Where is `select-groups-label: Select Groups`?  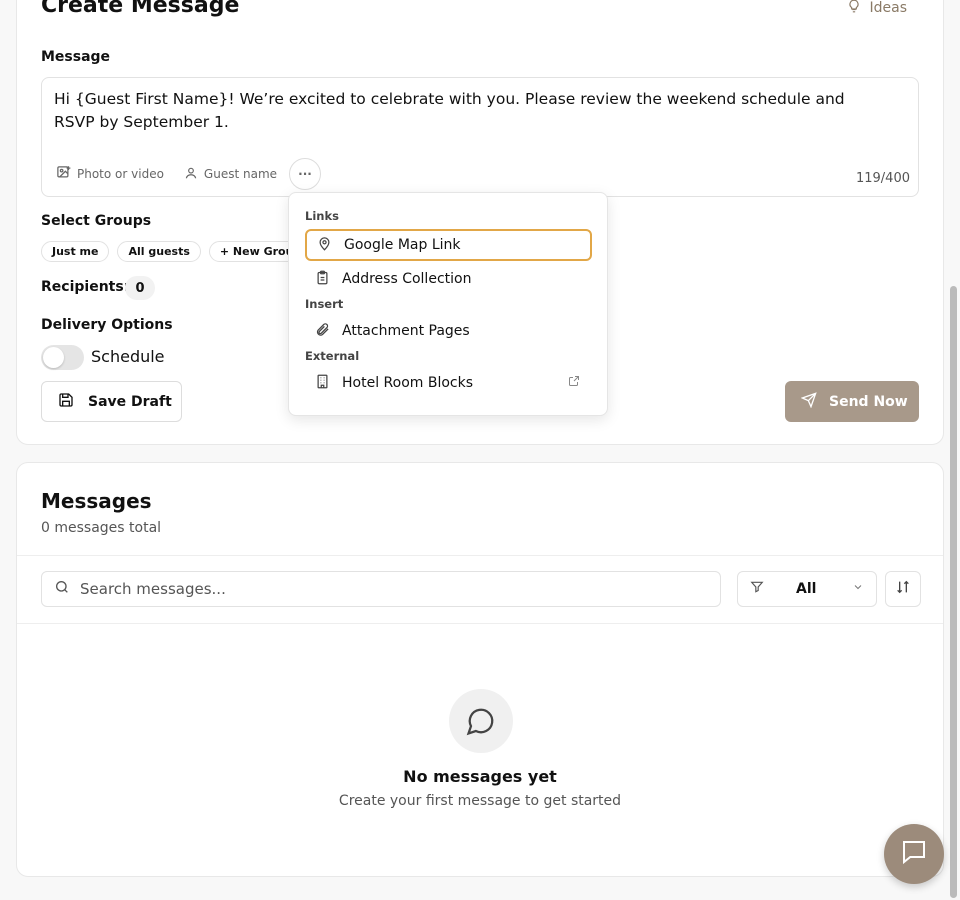 select-groups-label: Select Groups is located at coordinates (96, 221).